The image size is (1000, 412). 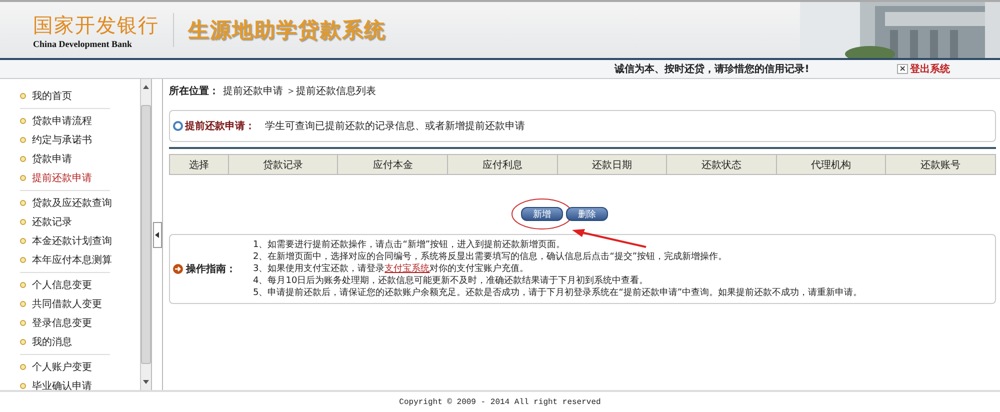 What do you see at coordinates (65, 259) in the screenshot?
I see `sidebar-item: 本年应付本息测算` at bounding box center [65, 259].